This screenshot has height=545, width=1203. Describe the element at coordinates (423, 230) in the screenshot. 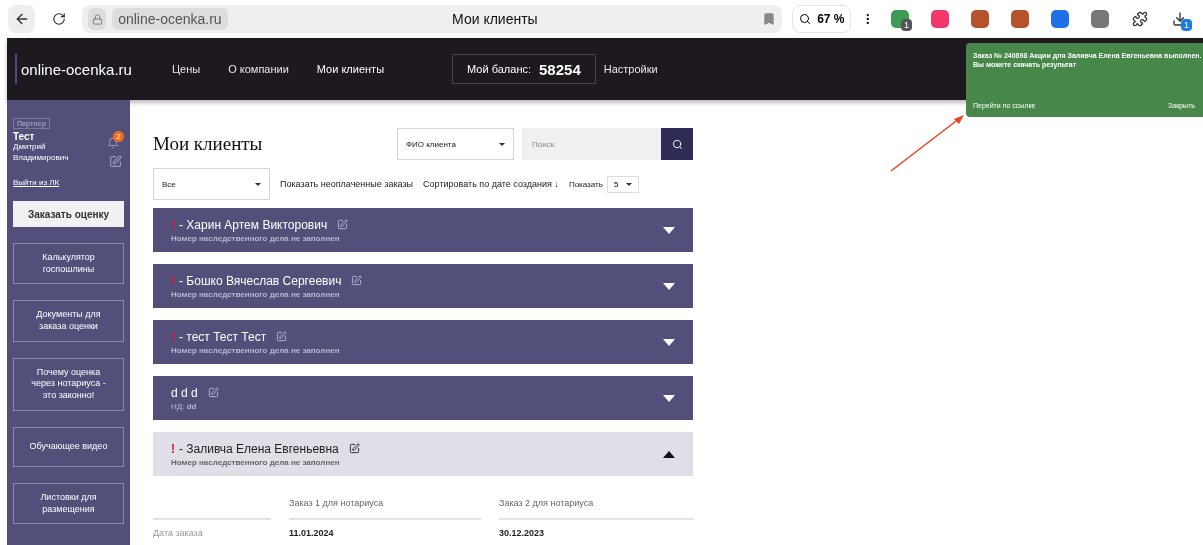

I see `client-card: ! - Харин Артем Викторович Номер наследственного дела не заполнен` at that location.